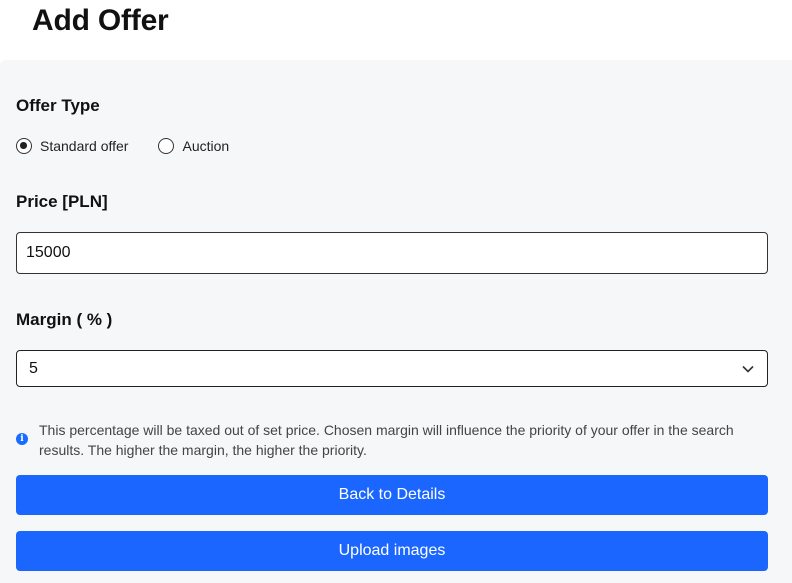 The image size is (792, 583). What do you see at coordinates (58, 105) in the screenshot?
I see `offer-type-label: Offer Type` at bounding box center [58, 105].